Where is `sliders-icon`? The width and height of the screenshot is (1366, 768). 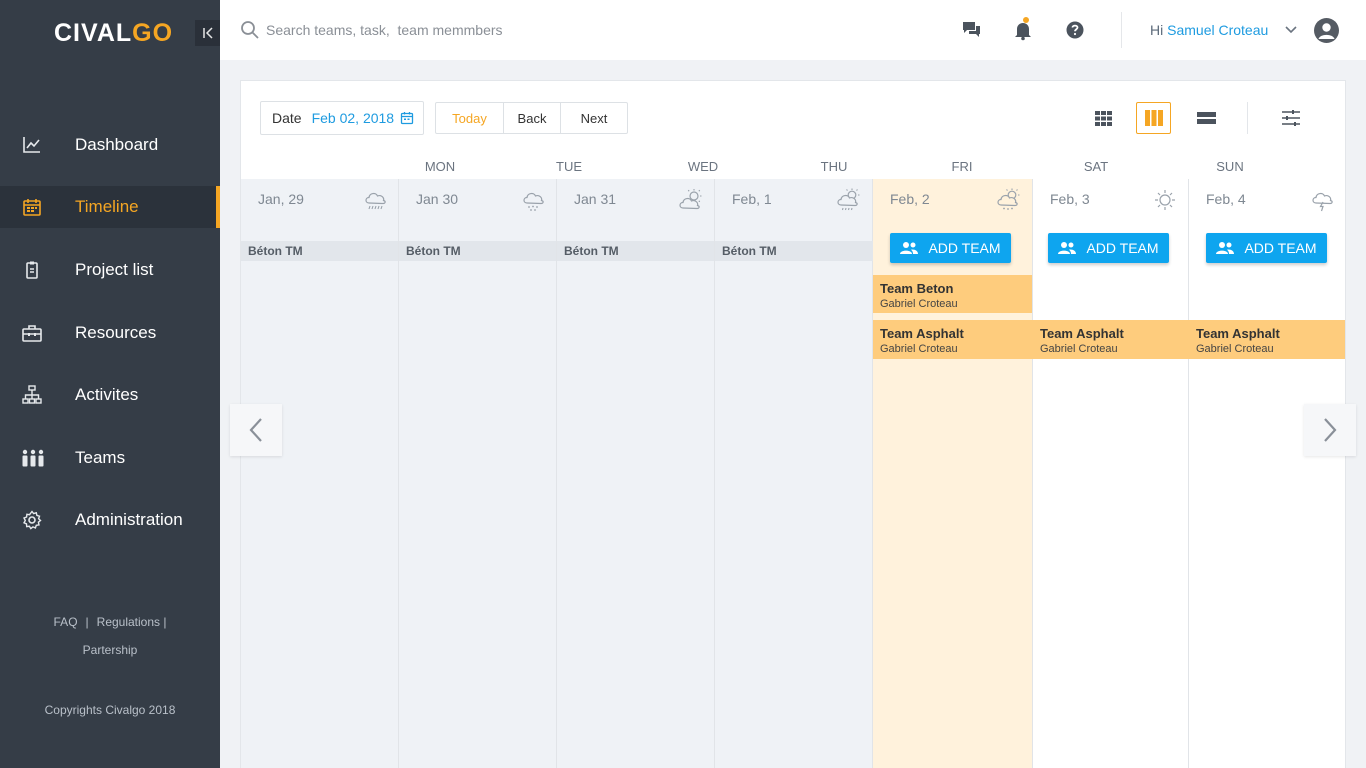
sliders-icon is located at coordinates (1290, 118).